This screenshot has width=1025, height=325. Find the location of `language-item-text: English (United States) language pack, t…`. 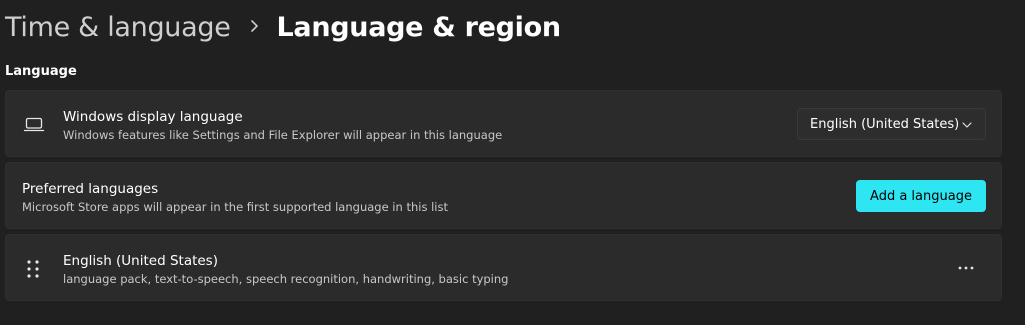

language-item-text: English (United States) language pack, t… is located at coordinates (285, 269).